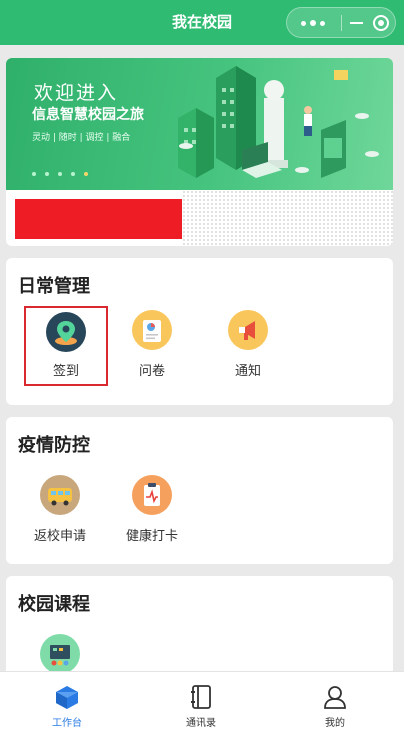 The image size is (404, 742). What do you see at coordinates (54, 445) in the screenshot?
I see `section-title: 疫情防控` at bounding box center [54, 445].